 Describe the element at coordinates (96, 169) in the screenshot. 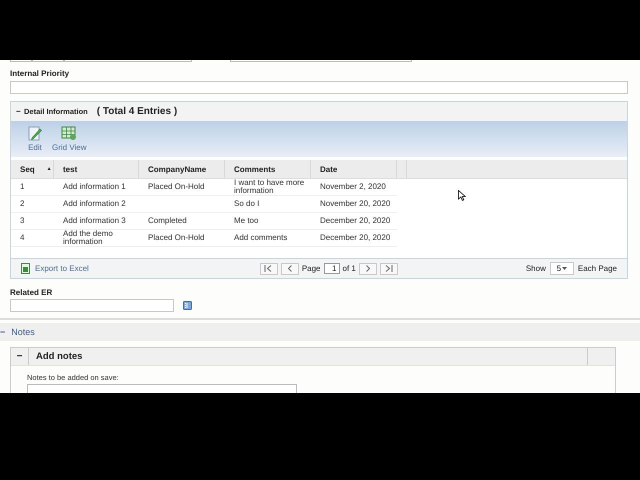

I see `column-header: test` at that location.